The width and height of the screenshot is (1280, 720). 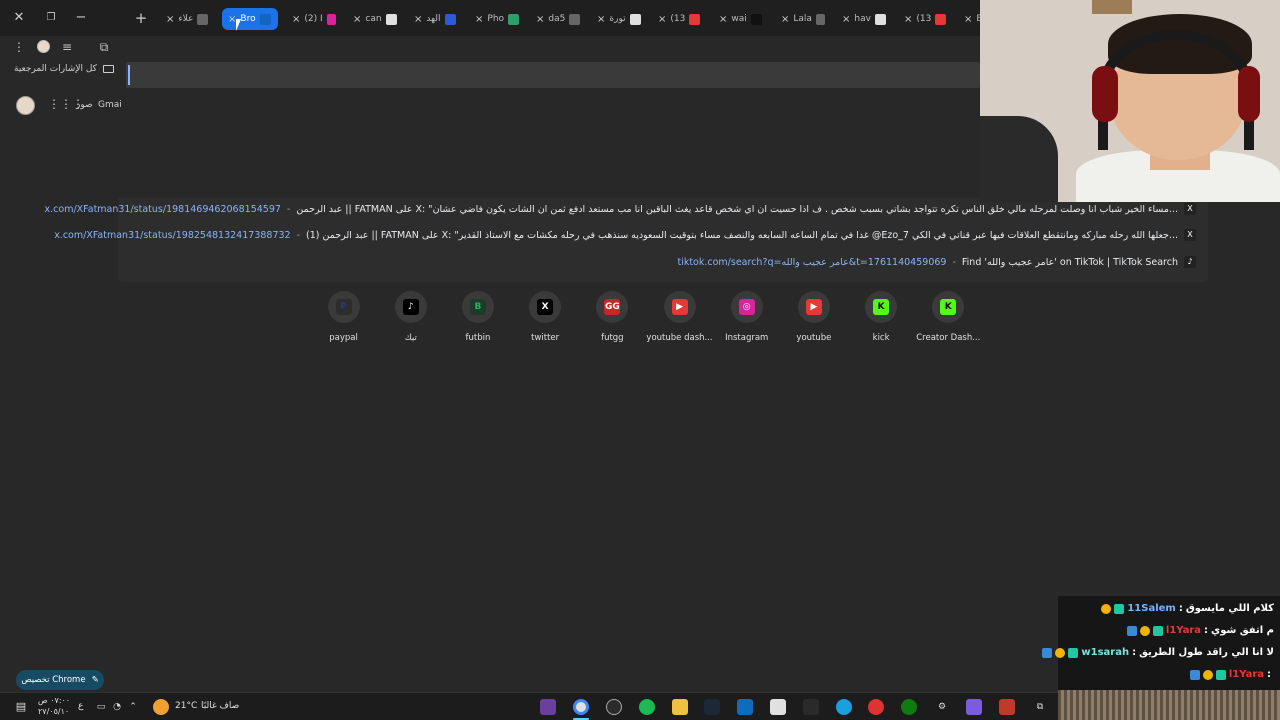 I want to click on outlook-icon, so click(x=745, y=707).